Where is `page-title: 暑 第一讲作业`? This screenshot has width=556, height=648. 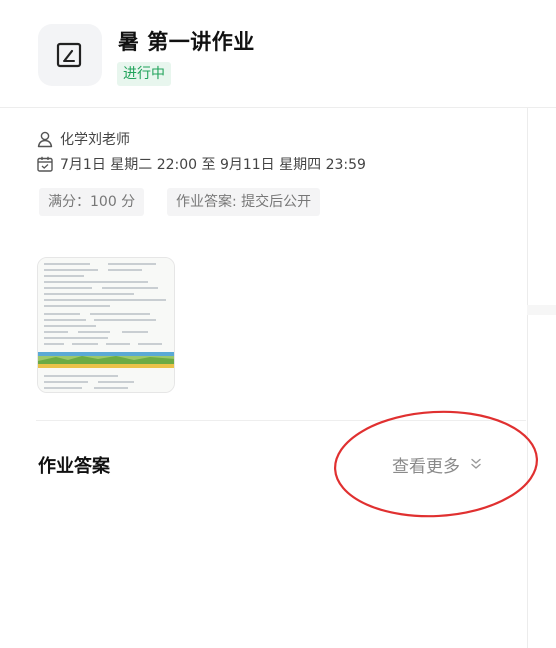 page-title: 暑 第一讲作业 is located at coordinates (186, 42).